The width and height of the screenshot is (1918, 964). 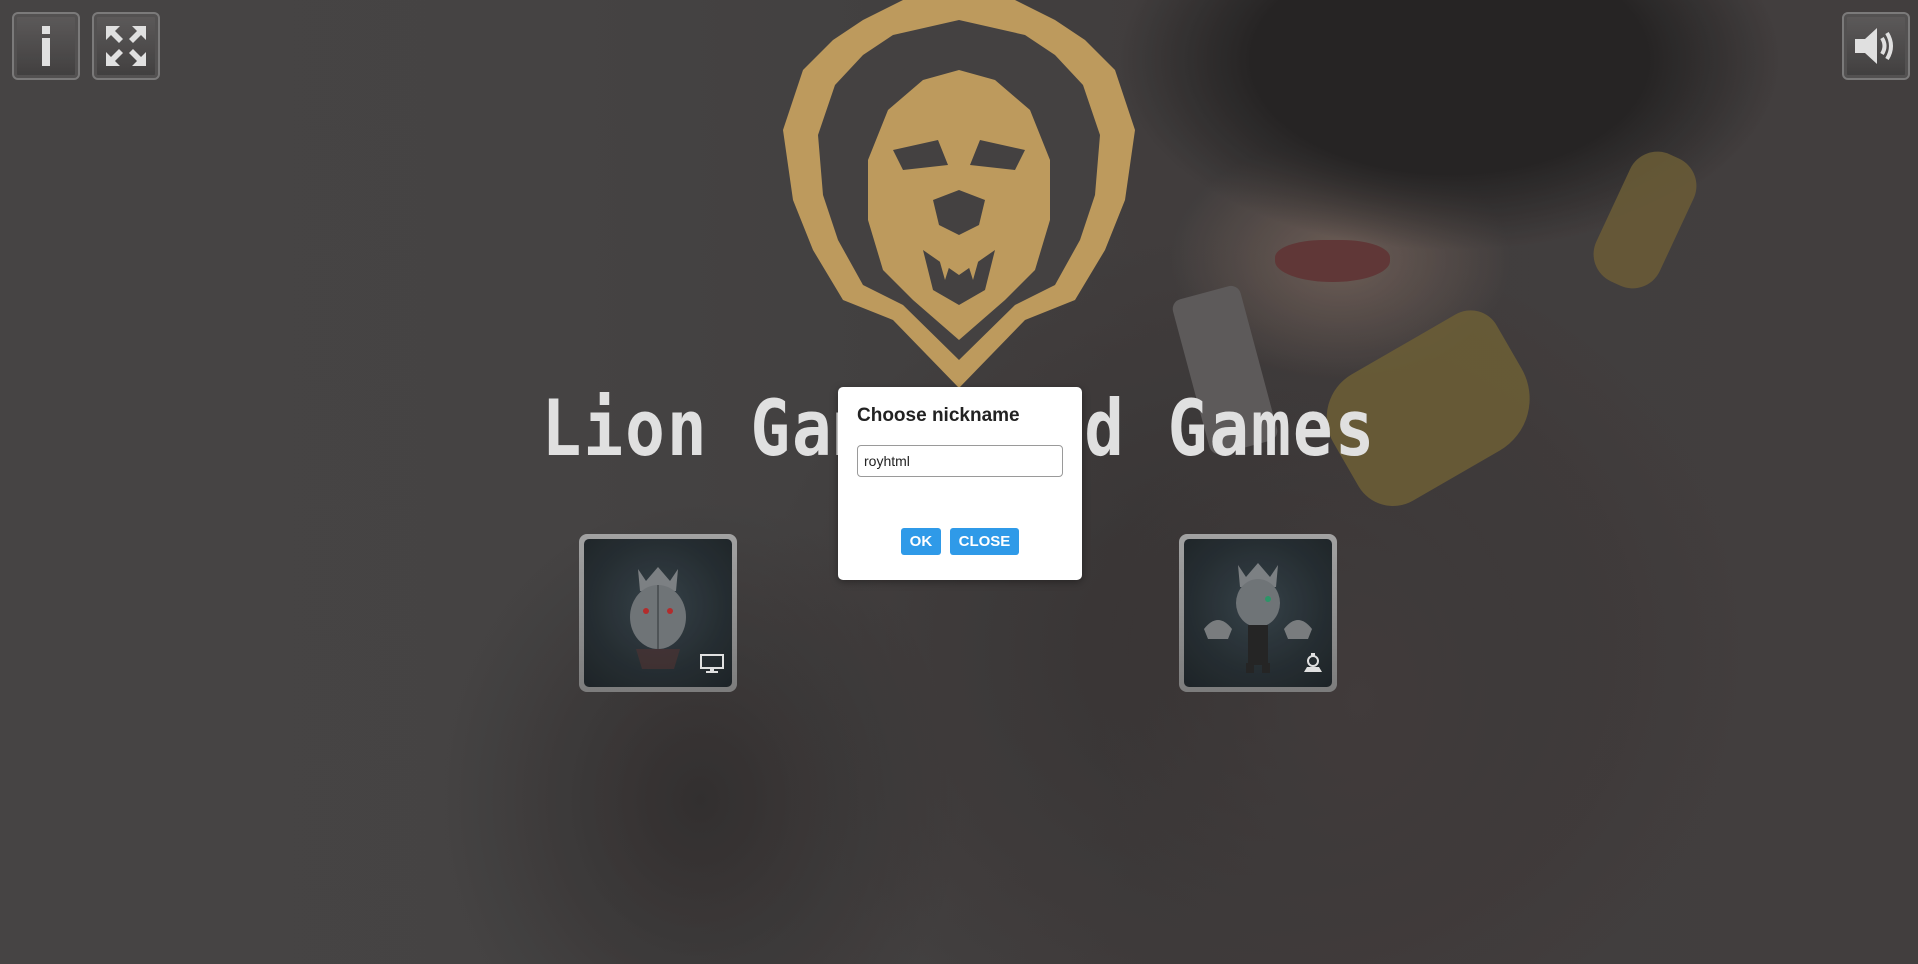 What do you see at coordinates (960, 461) in the screenshot?
I see `nickname-input` at bounding box center [960, 461].